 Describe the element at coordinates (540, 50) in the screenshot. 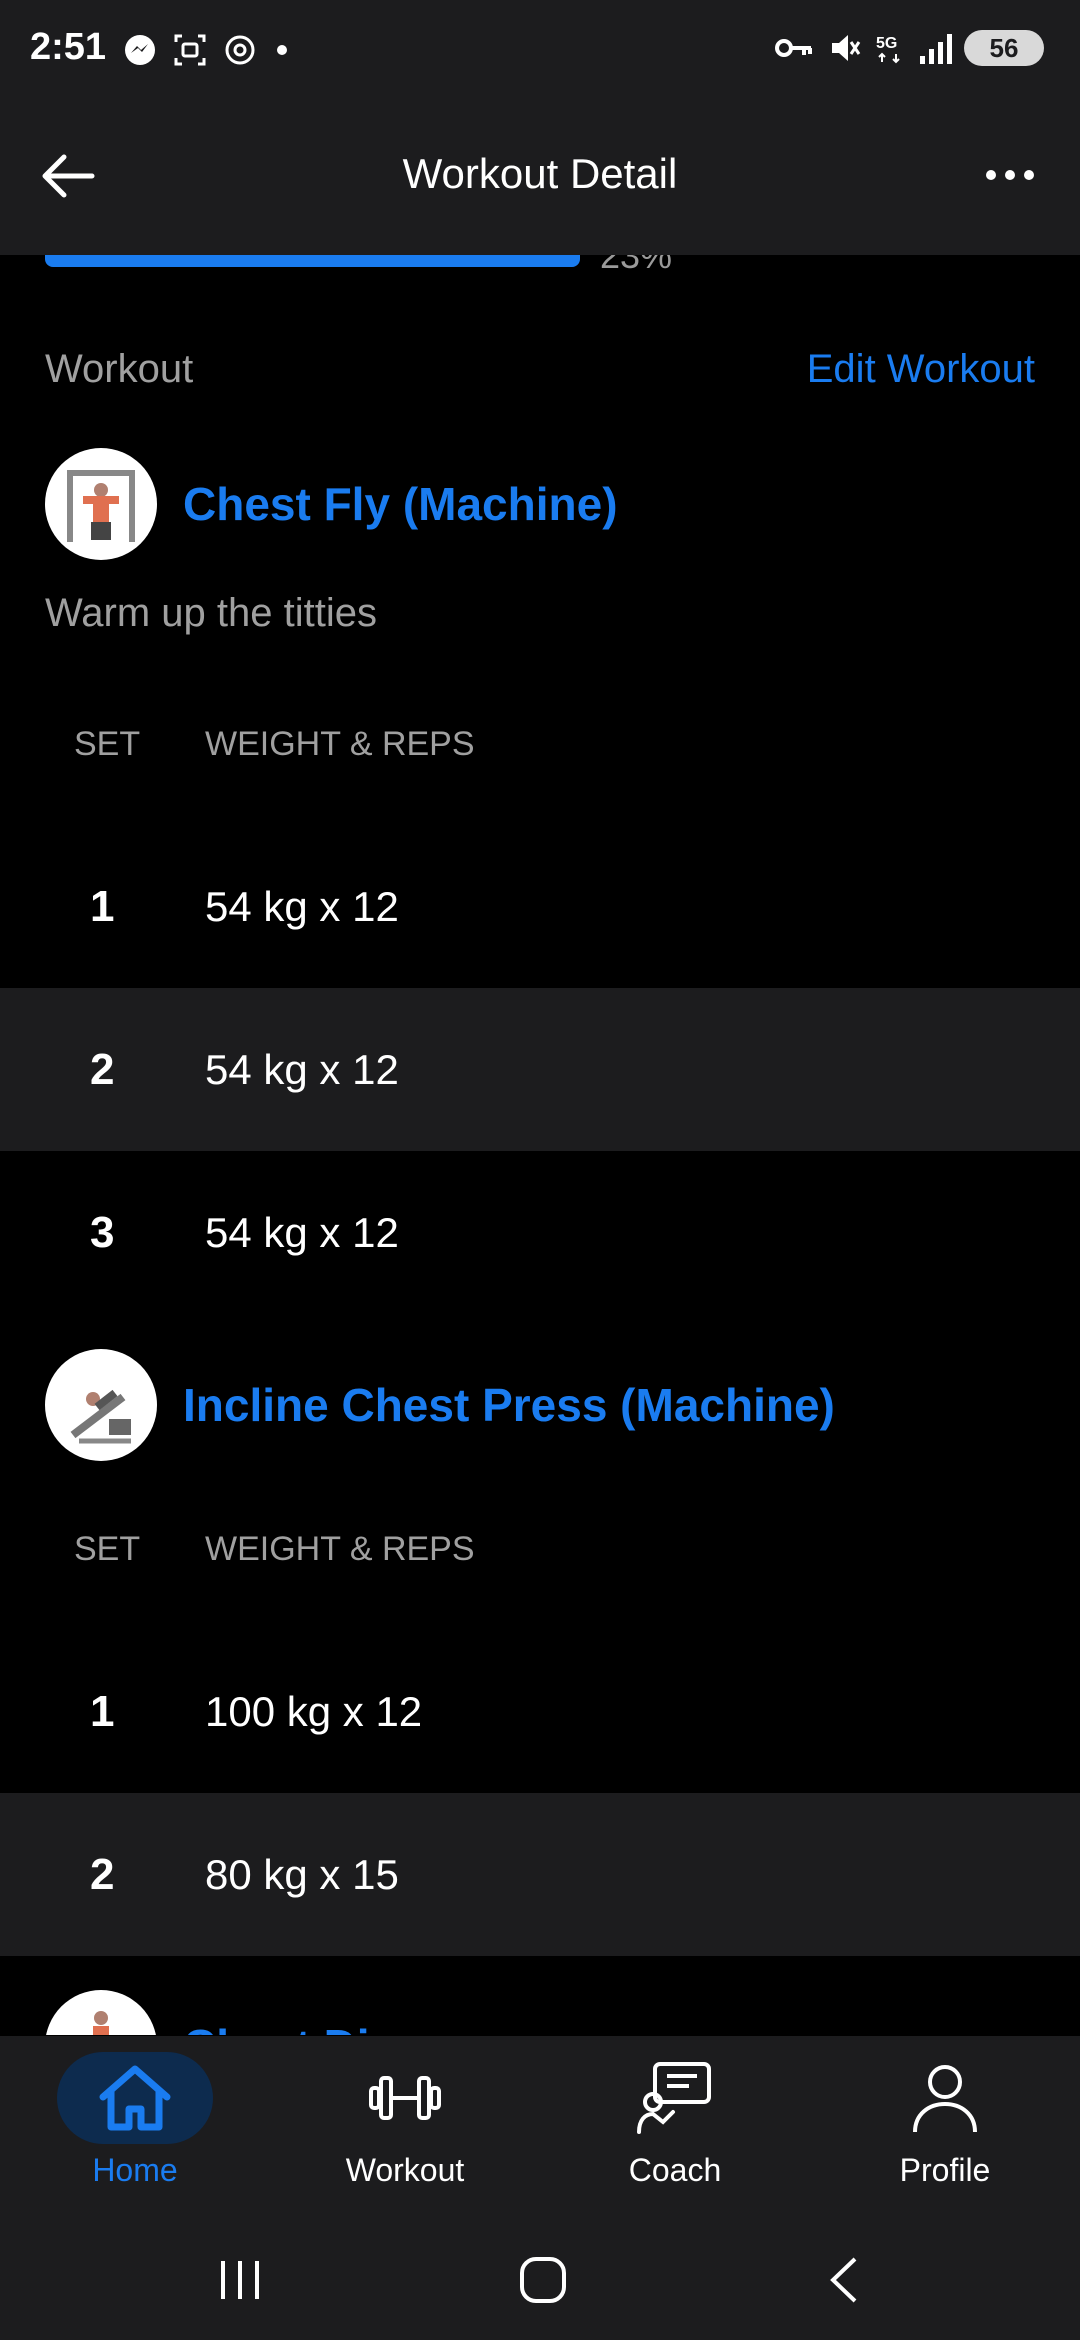

I see `status-bar: 2:51 5G 56` at that location.